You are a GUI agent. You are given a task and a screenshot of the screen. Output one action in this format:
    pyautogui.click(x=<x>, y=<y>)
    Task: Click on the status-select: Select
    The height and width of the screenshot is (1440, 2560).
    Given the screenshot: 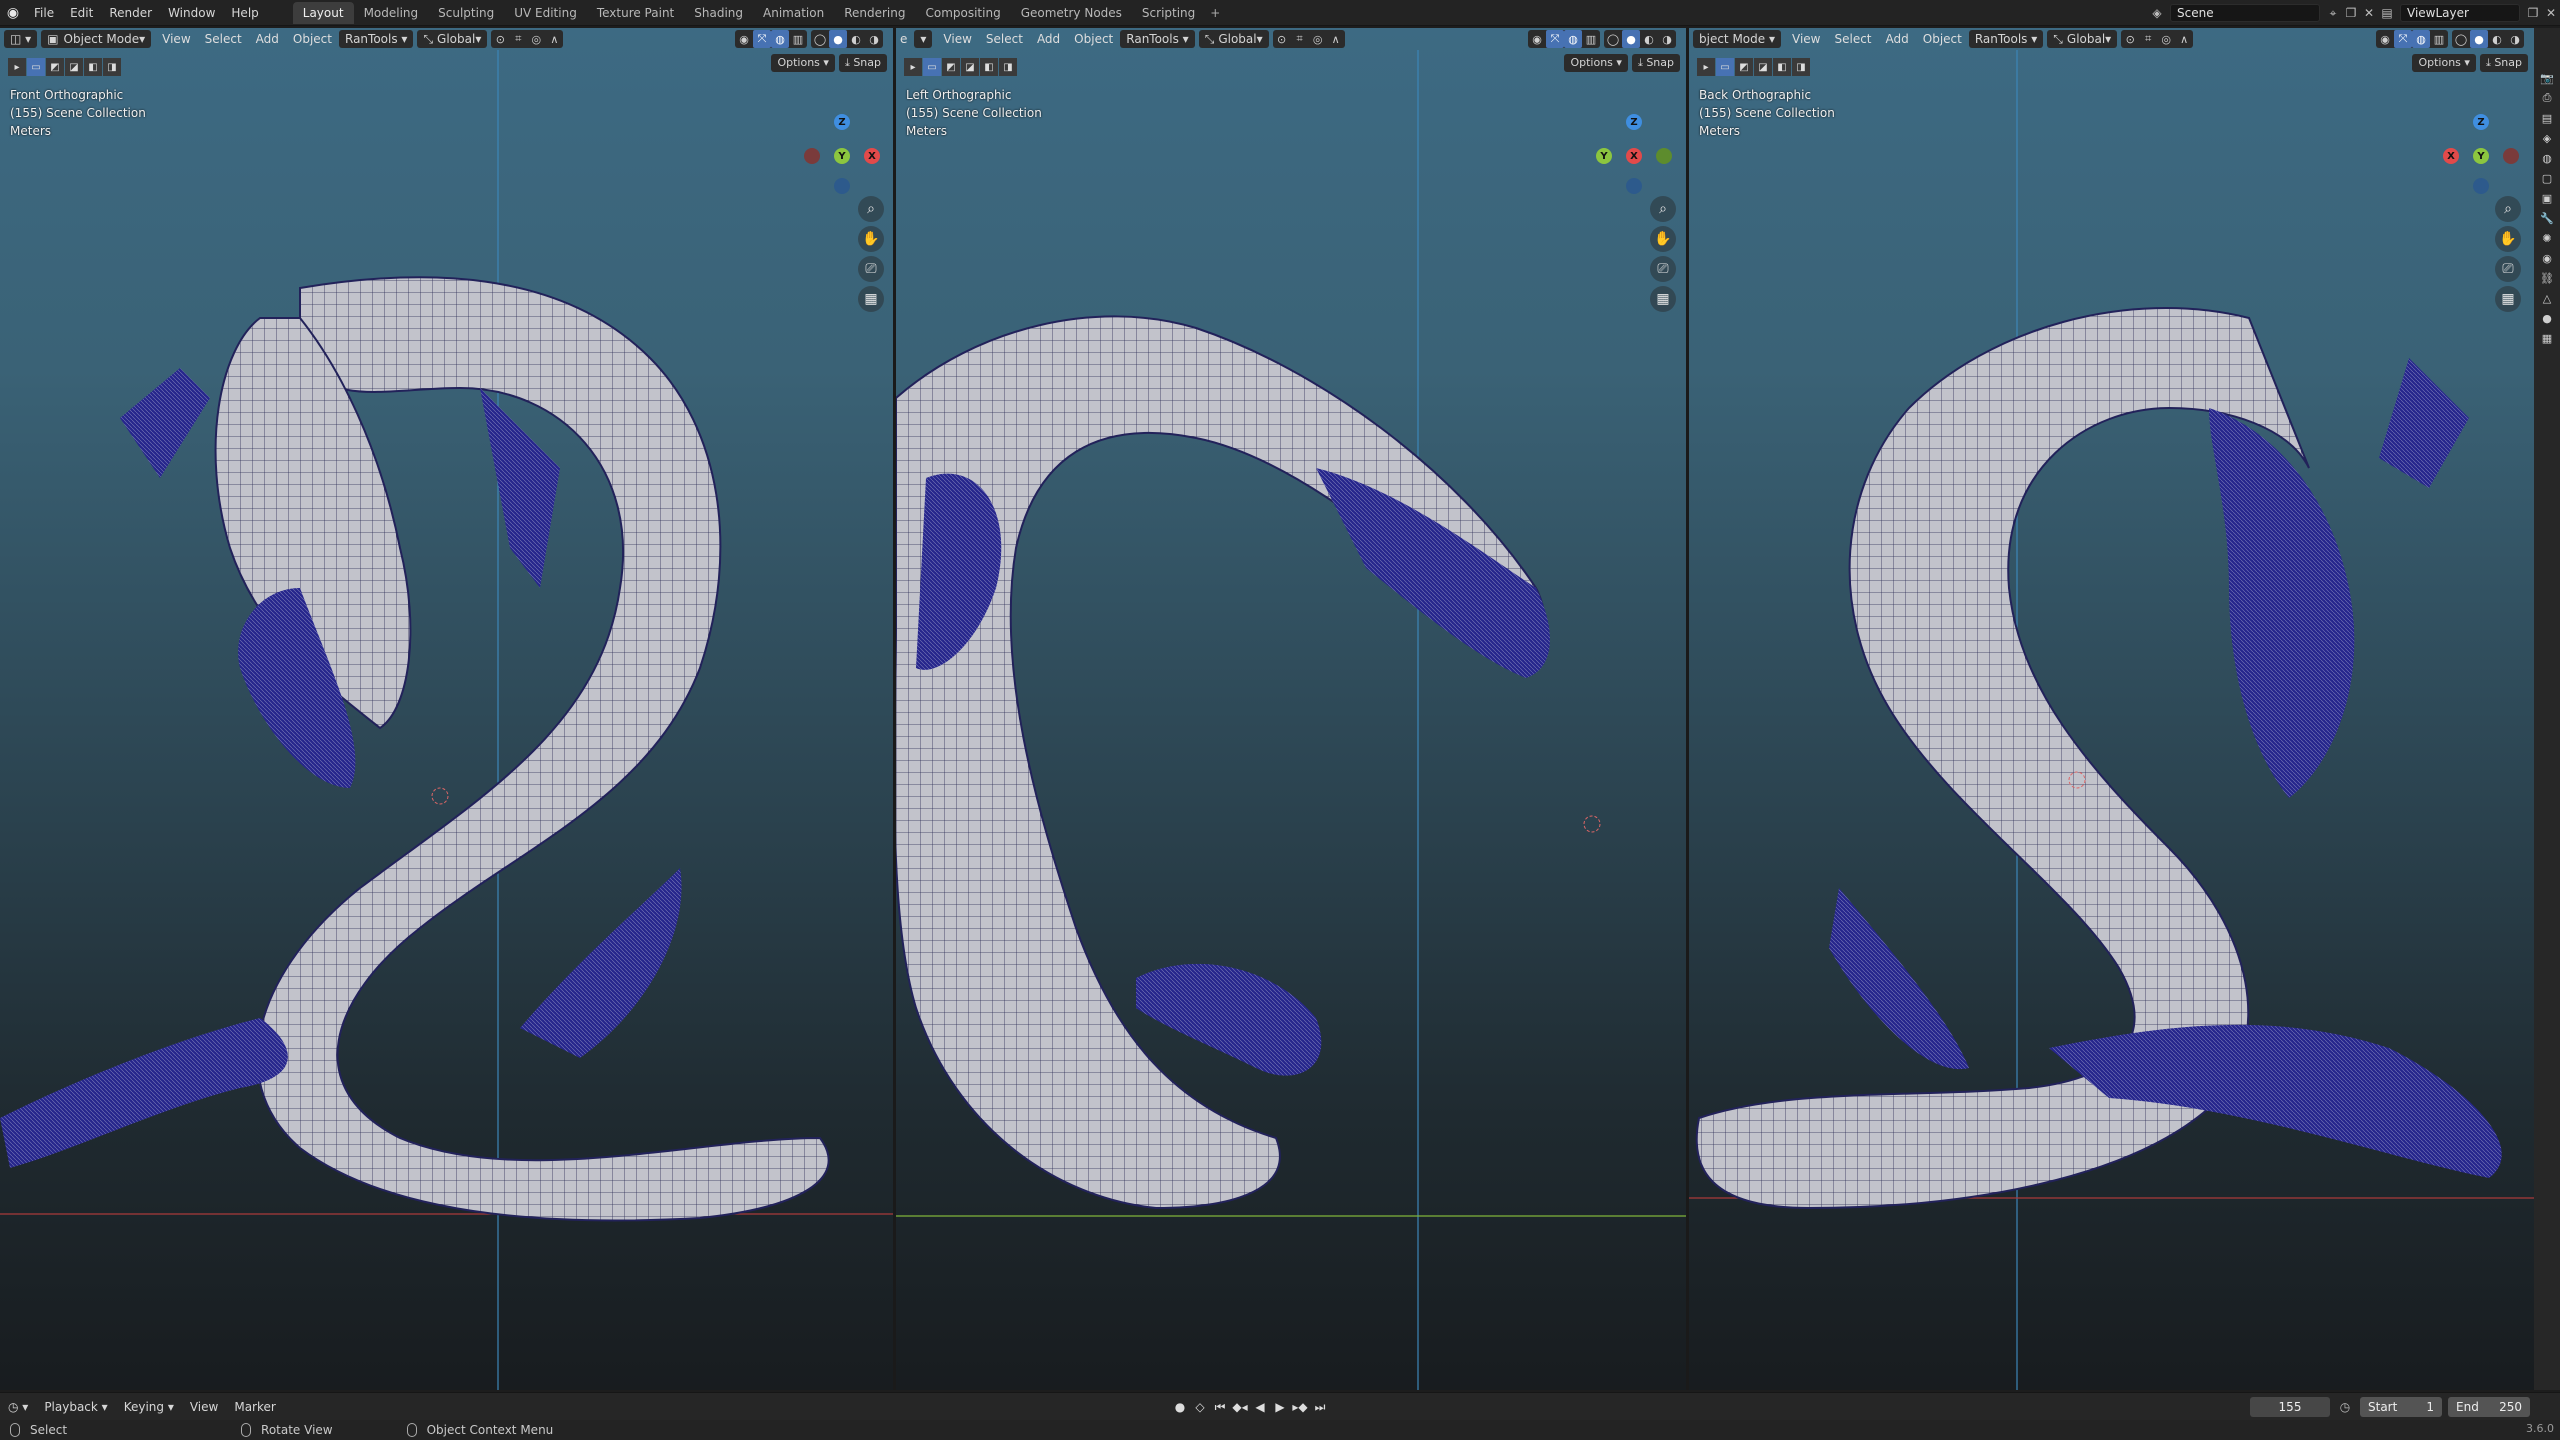 What is the action you would take?
    pyautogui.click(x=33, y=1430)
    